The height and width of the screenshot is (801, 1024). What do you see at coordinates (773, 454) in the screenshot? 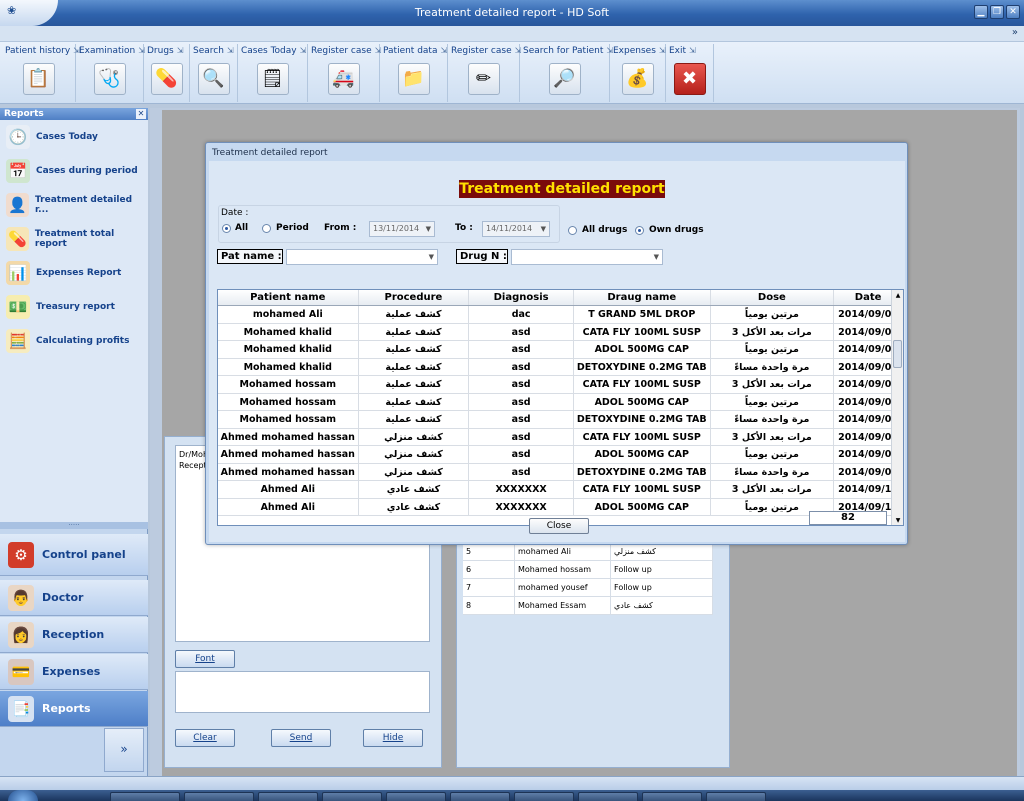
I see `dose-cell: مرتين يومياً` at bounding box center [773, 454].